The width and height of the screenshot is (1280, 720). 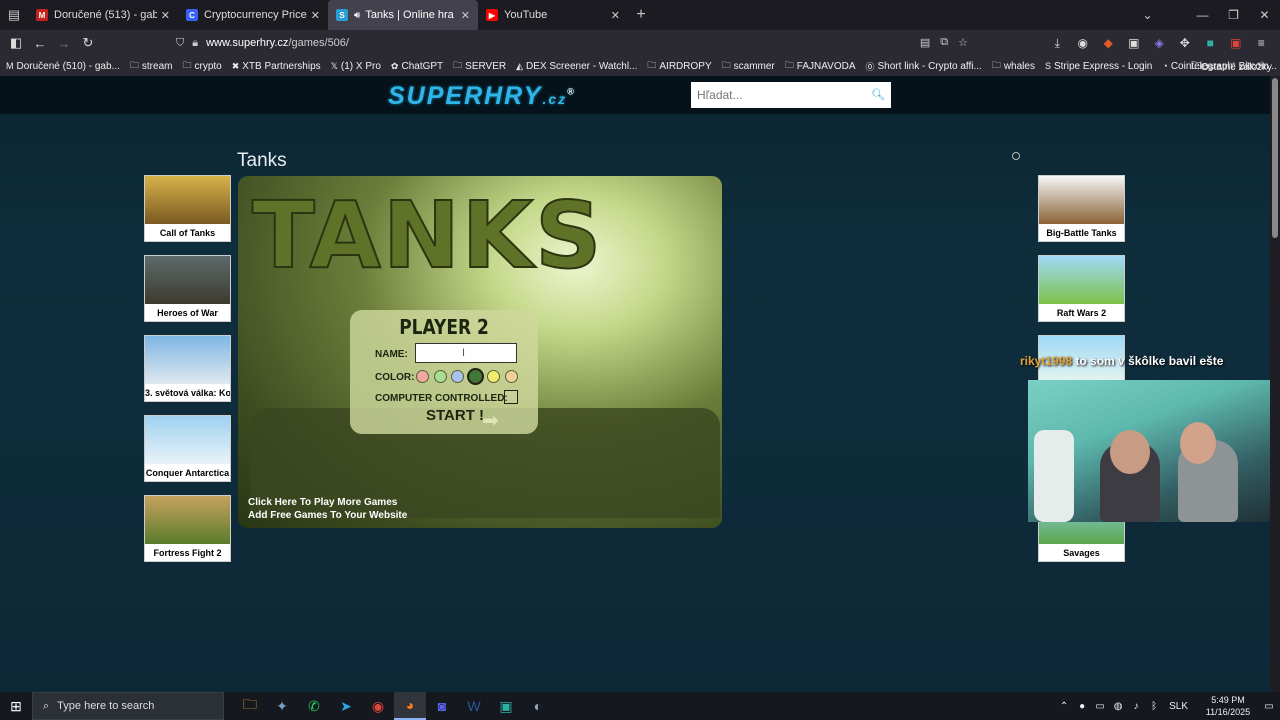 I want to click on bookmark-item: ✖ XTB Partnerships, so click(x=276, y=66).